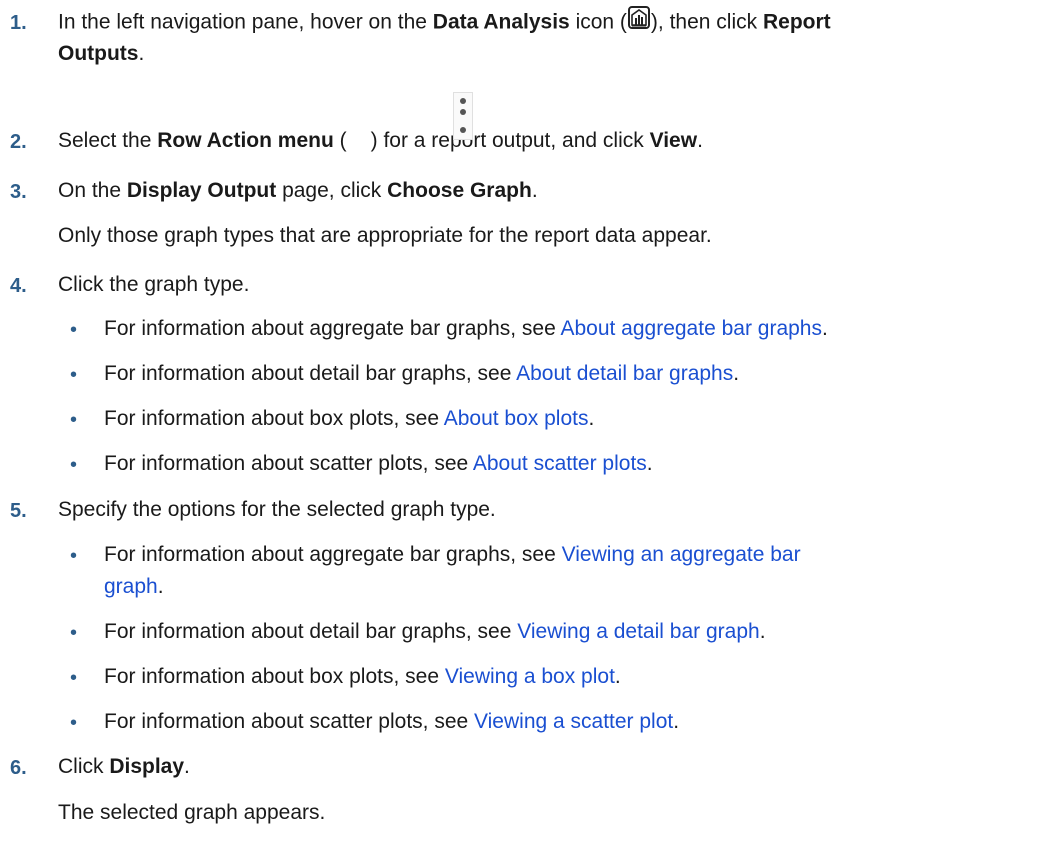  I want to click on link-viewing-scatter-plot: Viewing a scatter plot, so click(573, 721).